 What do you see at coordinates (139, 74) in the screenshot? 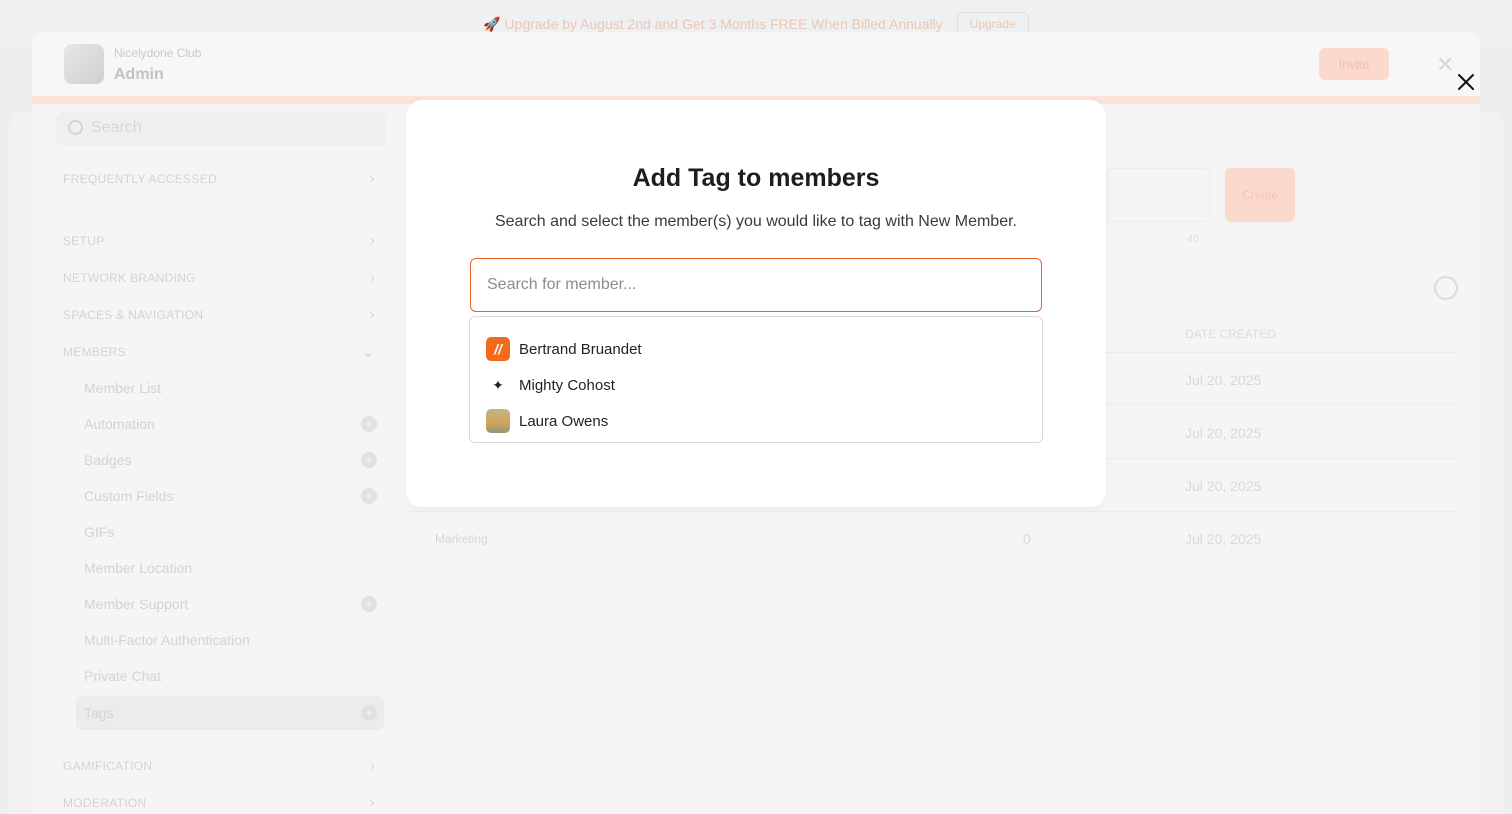
I see `admin-title: Admin` at bounding box center [139, 74].